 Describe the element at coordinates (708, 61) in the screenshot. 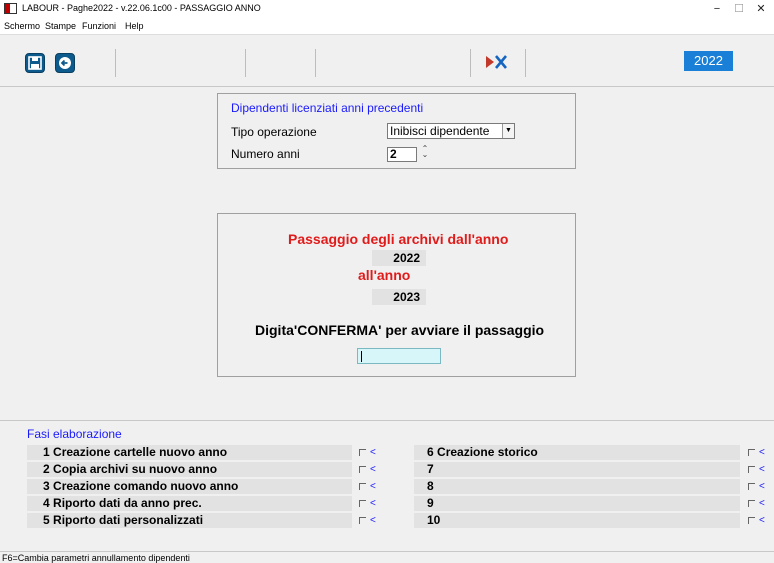

I see `current-year-badge: 2022` at that location.